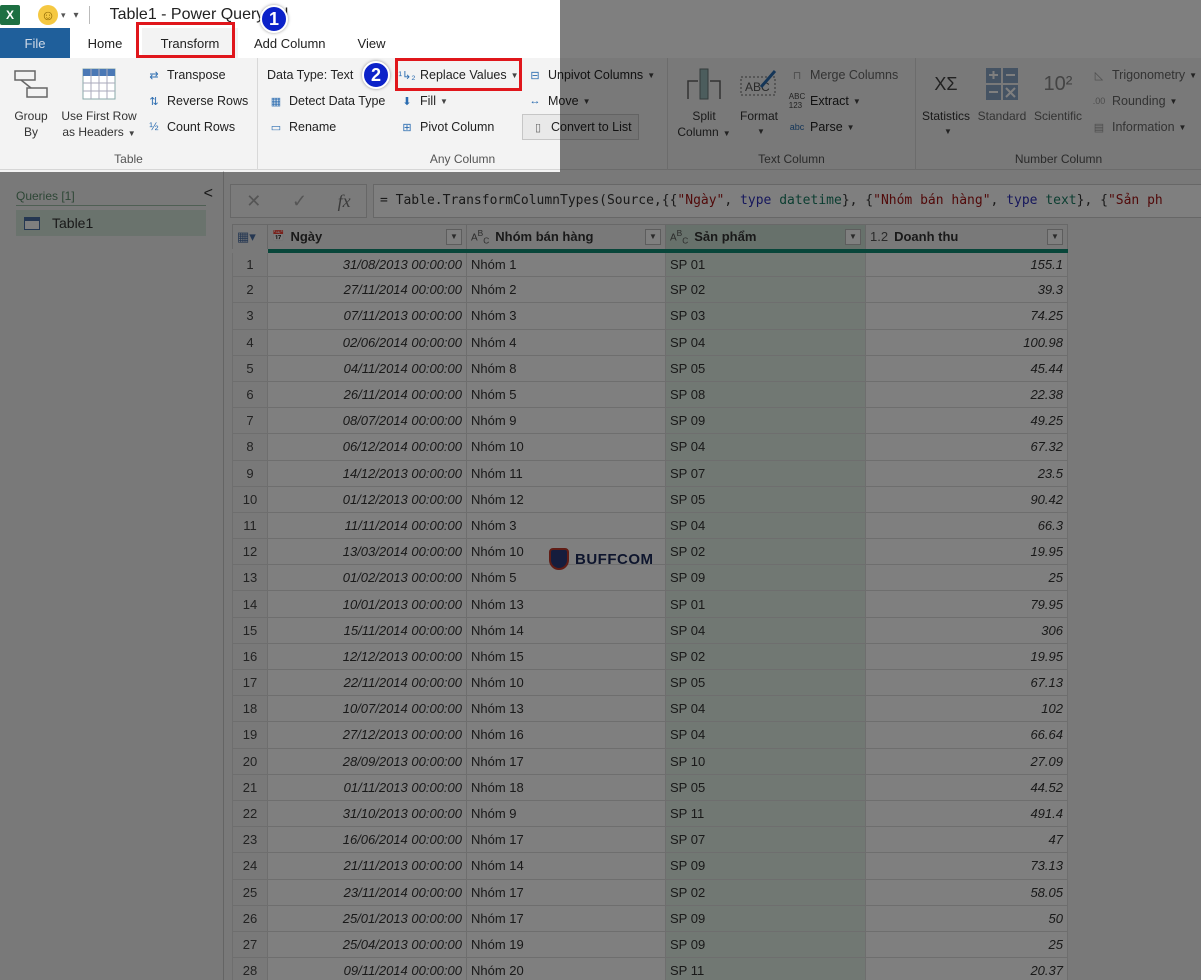 Image resolution: width=1201 pixels, height=980 pixels. What do you see at coordinates (966, 866) in the screenshot?
I see `cell-doanh-thu: 73.13` at bounding box center [966, 866].